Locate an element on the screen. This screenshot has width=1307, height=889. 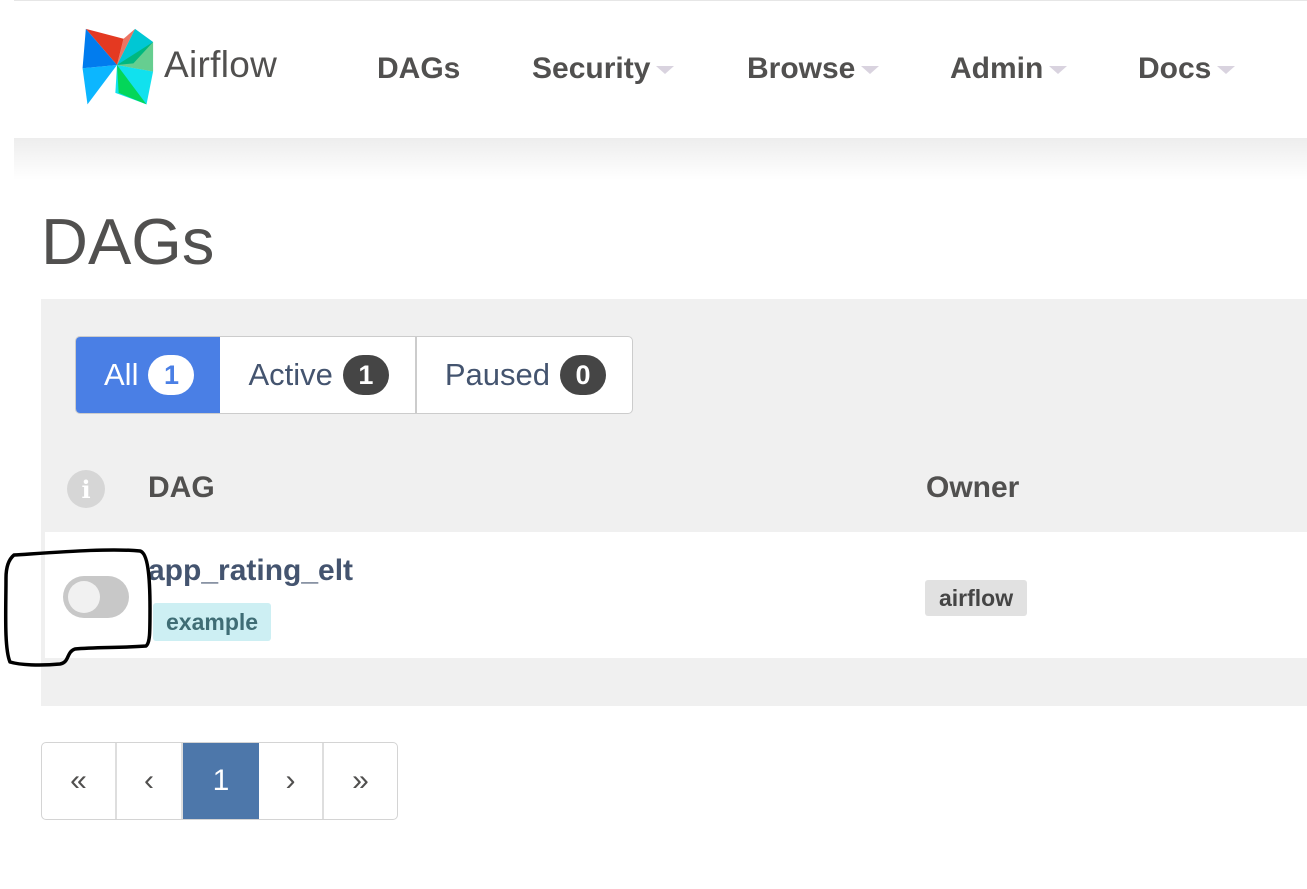
nav-security-label: Security is located at coordinates (591, 68).